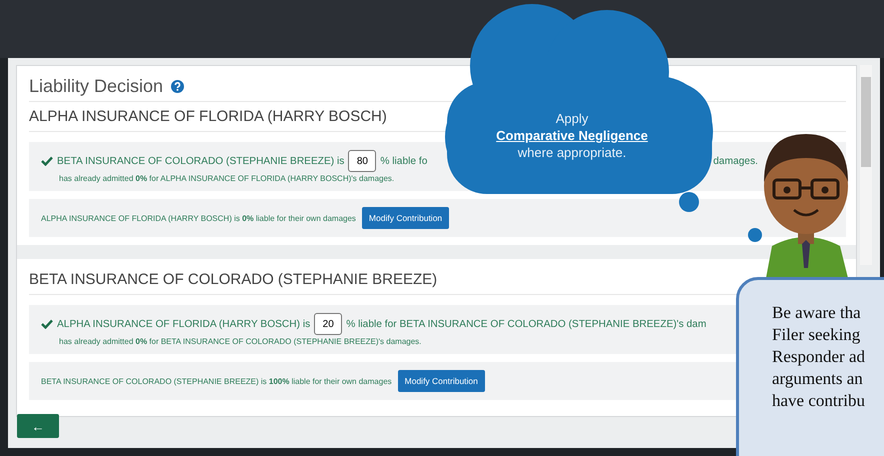 The width and height of the screenshot is (884, 456). Describe the element at coordinates (200, 161) in the screenshot. I see `liability-text: BETA INSURANCE OF COLORADO (STEPHANIE BREEZE) is` at that location.